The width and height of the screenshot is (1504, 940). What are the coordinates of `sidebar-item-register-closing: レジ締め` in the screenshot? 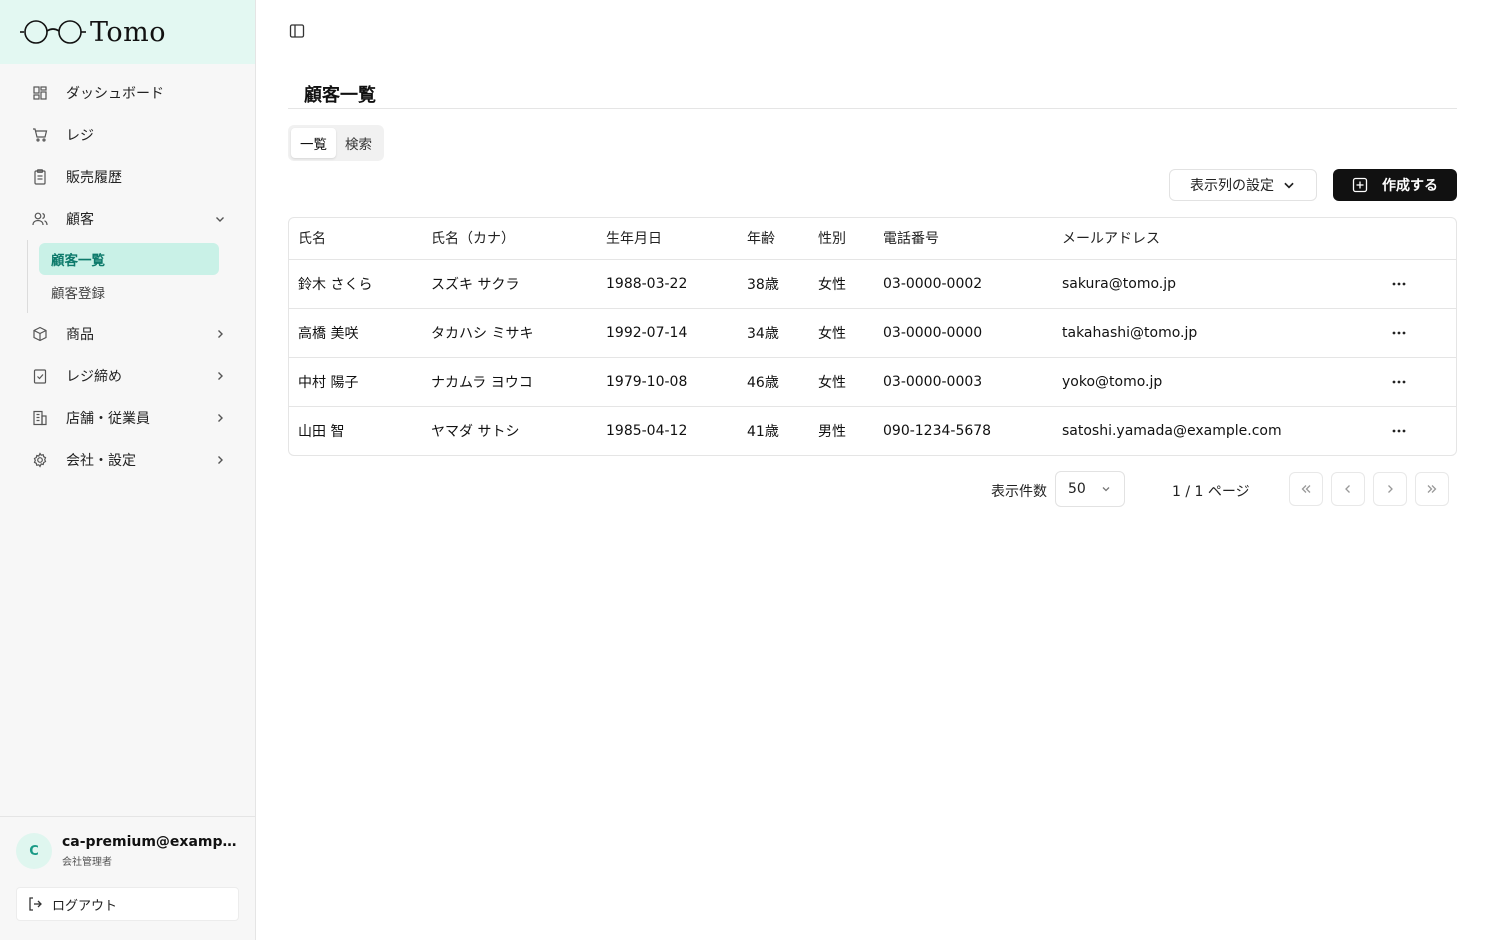 It's located at (127, 376).